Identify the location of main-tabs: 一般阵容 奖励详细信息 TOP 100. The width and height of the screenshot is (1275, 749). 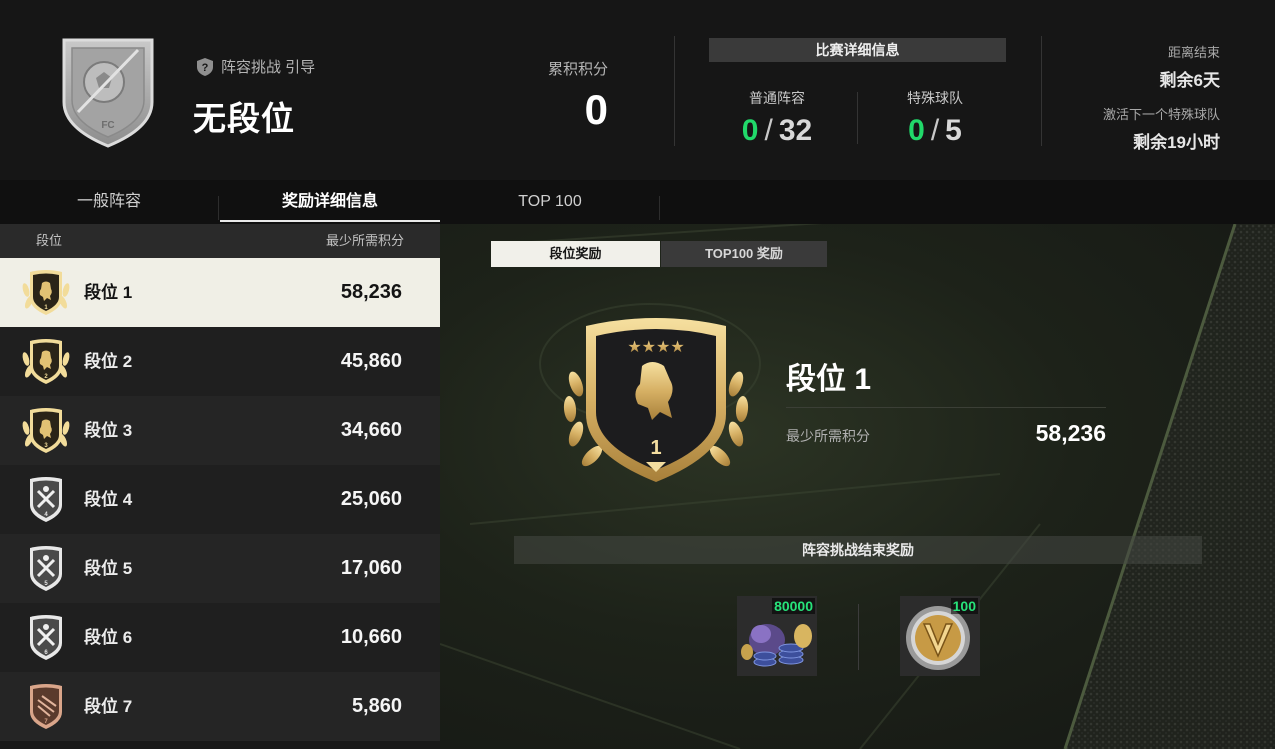
(330, 202).